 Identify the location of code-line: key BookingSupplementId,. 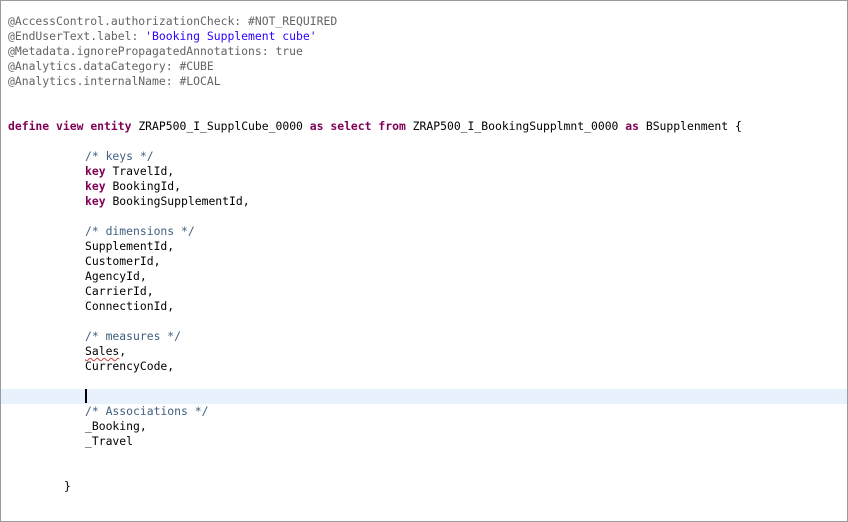
(427, 201).